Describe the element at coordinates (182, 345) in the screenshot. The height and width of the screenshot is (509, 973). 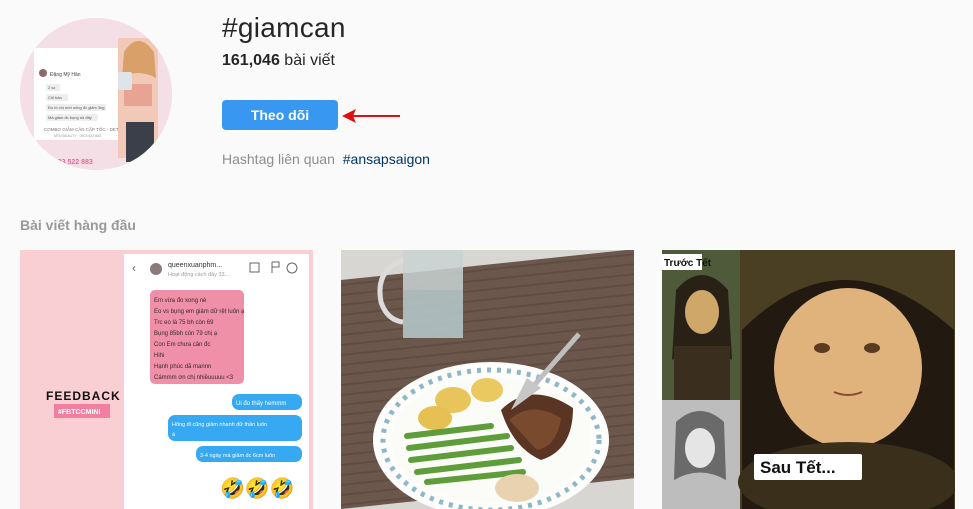
I see `bubble-line-5: Con Em chưa cân đc` at that location.